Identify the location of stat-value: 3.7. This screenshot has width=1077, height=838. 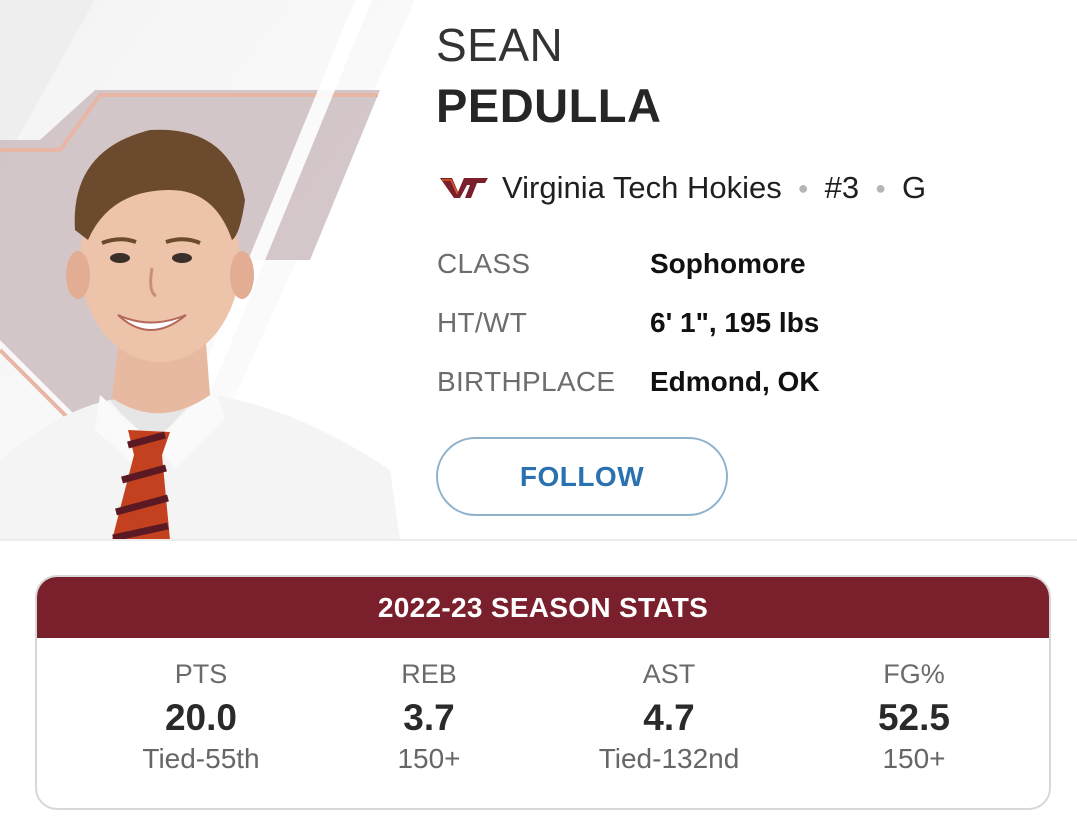
(429, 717).